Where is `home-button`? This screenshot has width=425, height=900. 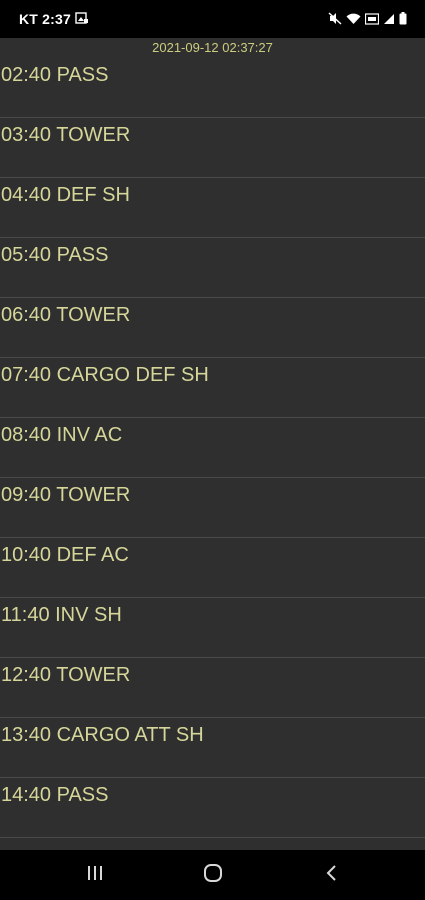 home-button is located at coordinates (213, 875).